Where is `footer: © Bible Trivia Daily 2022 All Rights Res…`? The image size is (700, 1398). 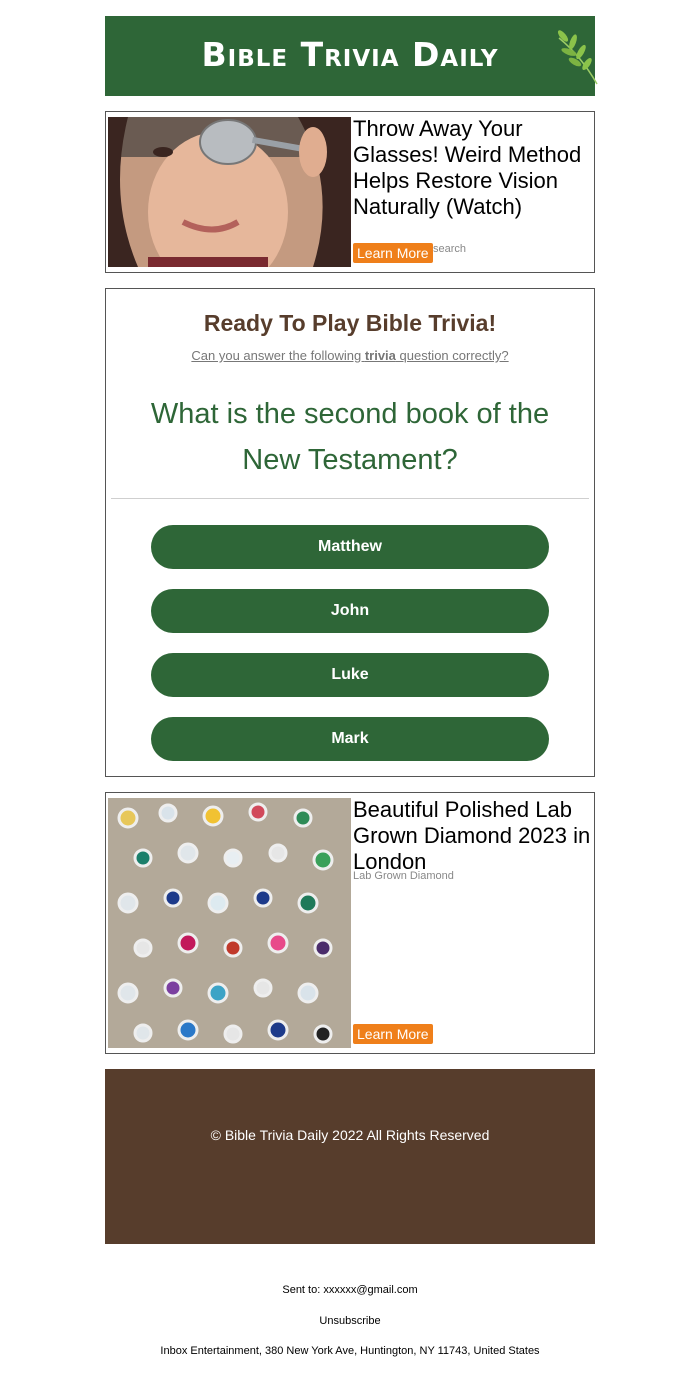
footer: © Bible Trivia Daily 2022 All Rights Res… is located at coordinates (350, 1156).